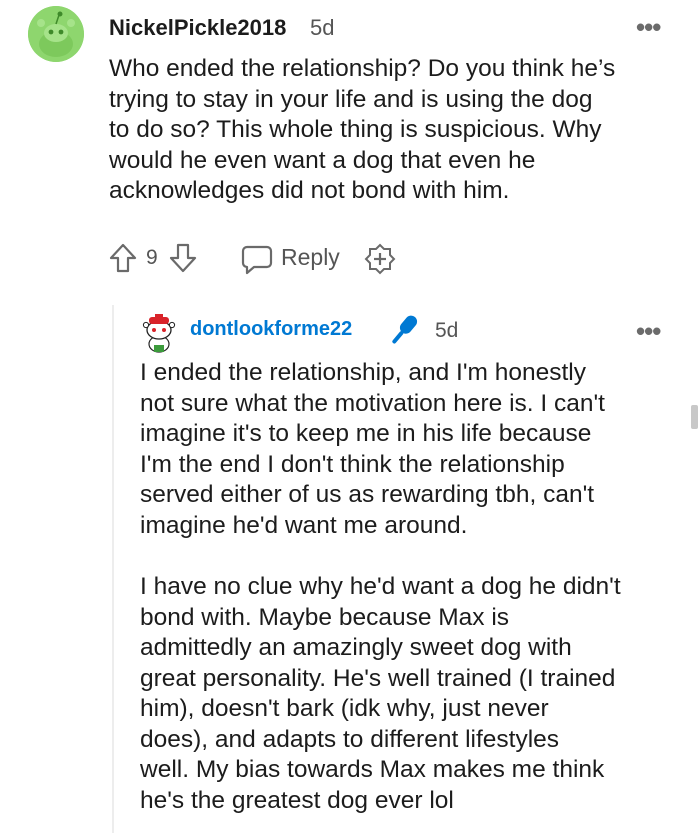 The height and width of the screenshot is (833, 700). I want to click on downvote-icon, so click(183, 258).